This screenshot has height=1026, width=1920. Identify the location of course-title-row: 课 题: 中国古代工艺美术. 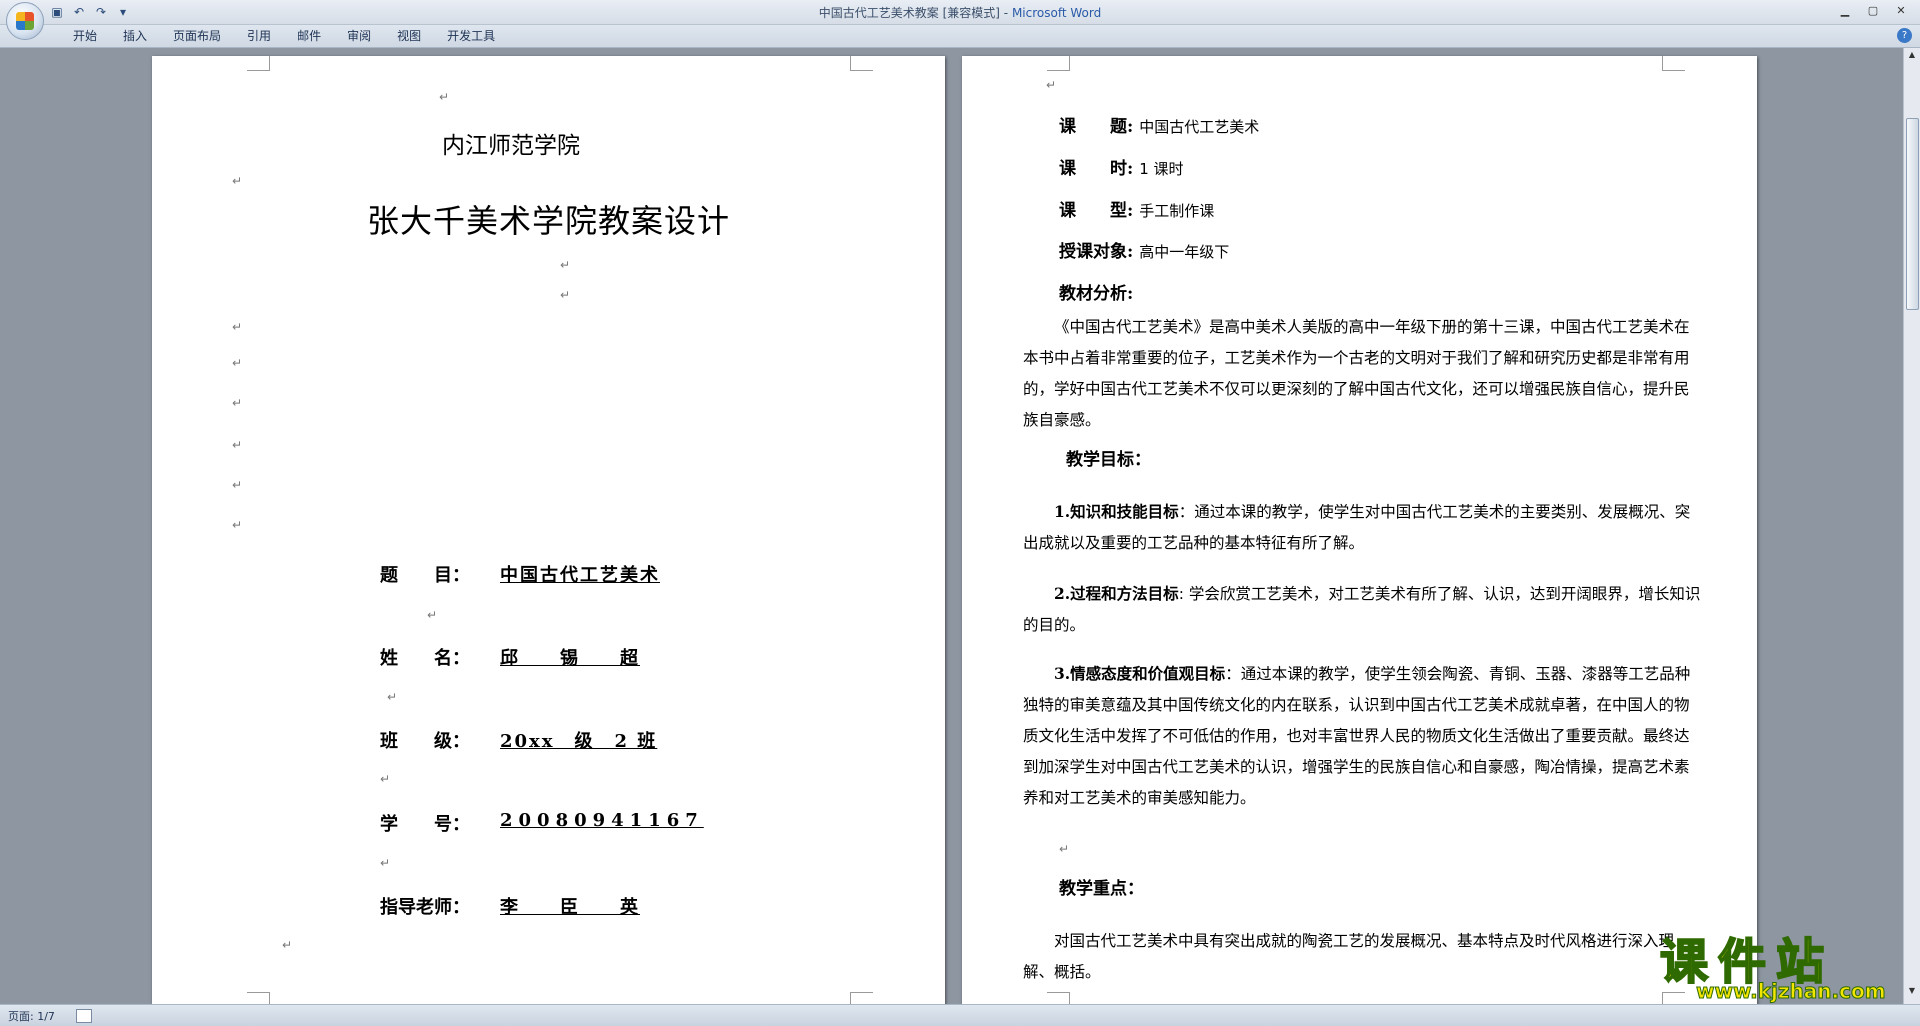
(1159, 124).